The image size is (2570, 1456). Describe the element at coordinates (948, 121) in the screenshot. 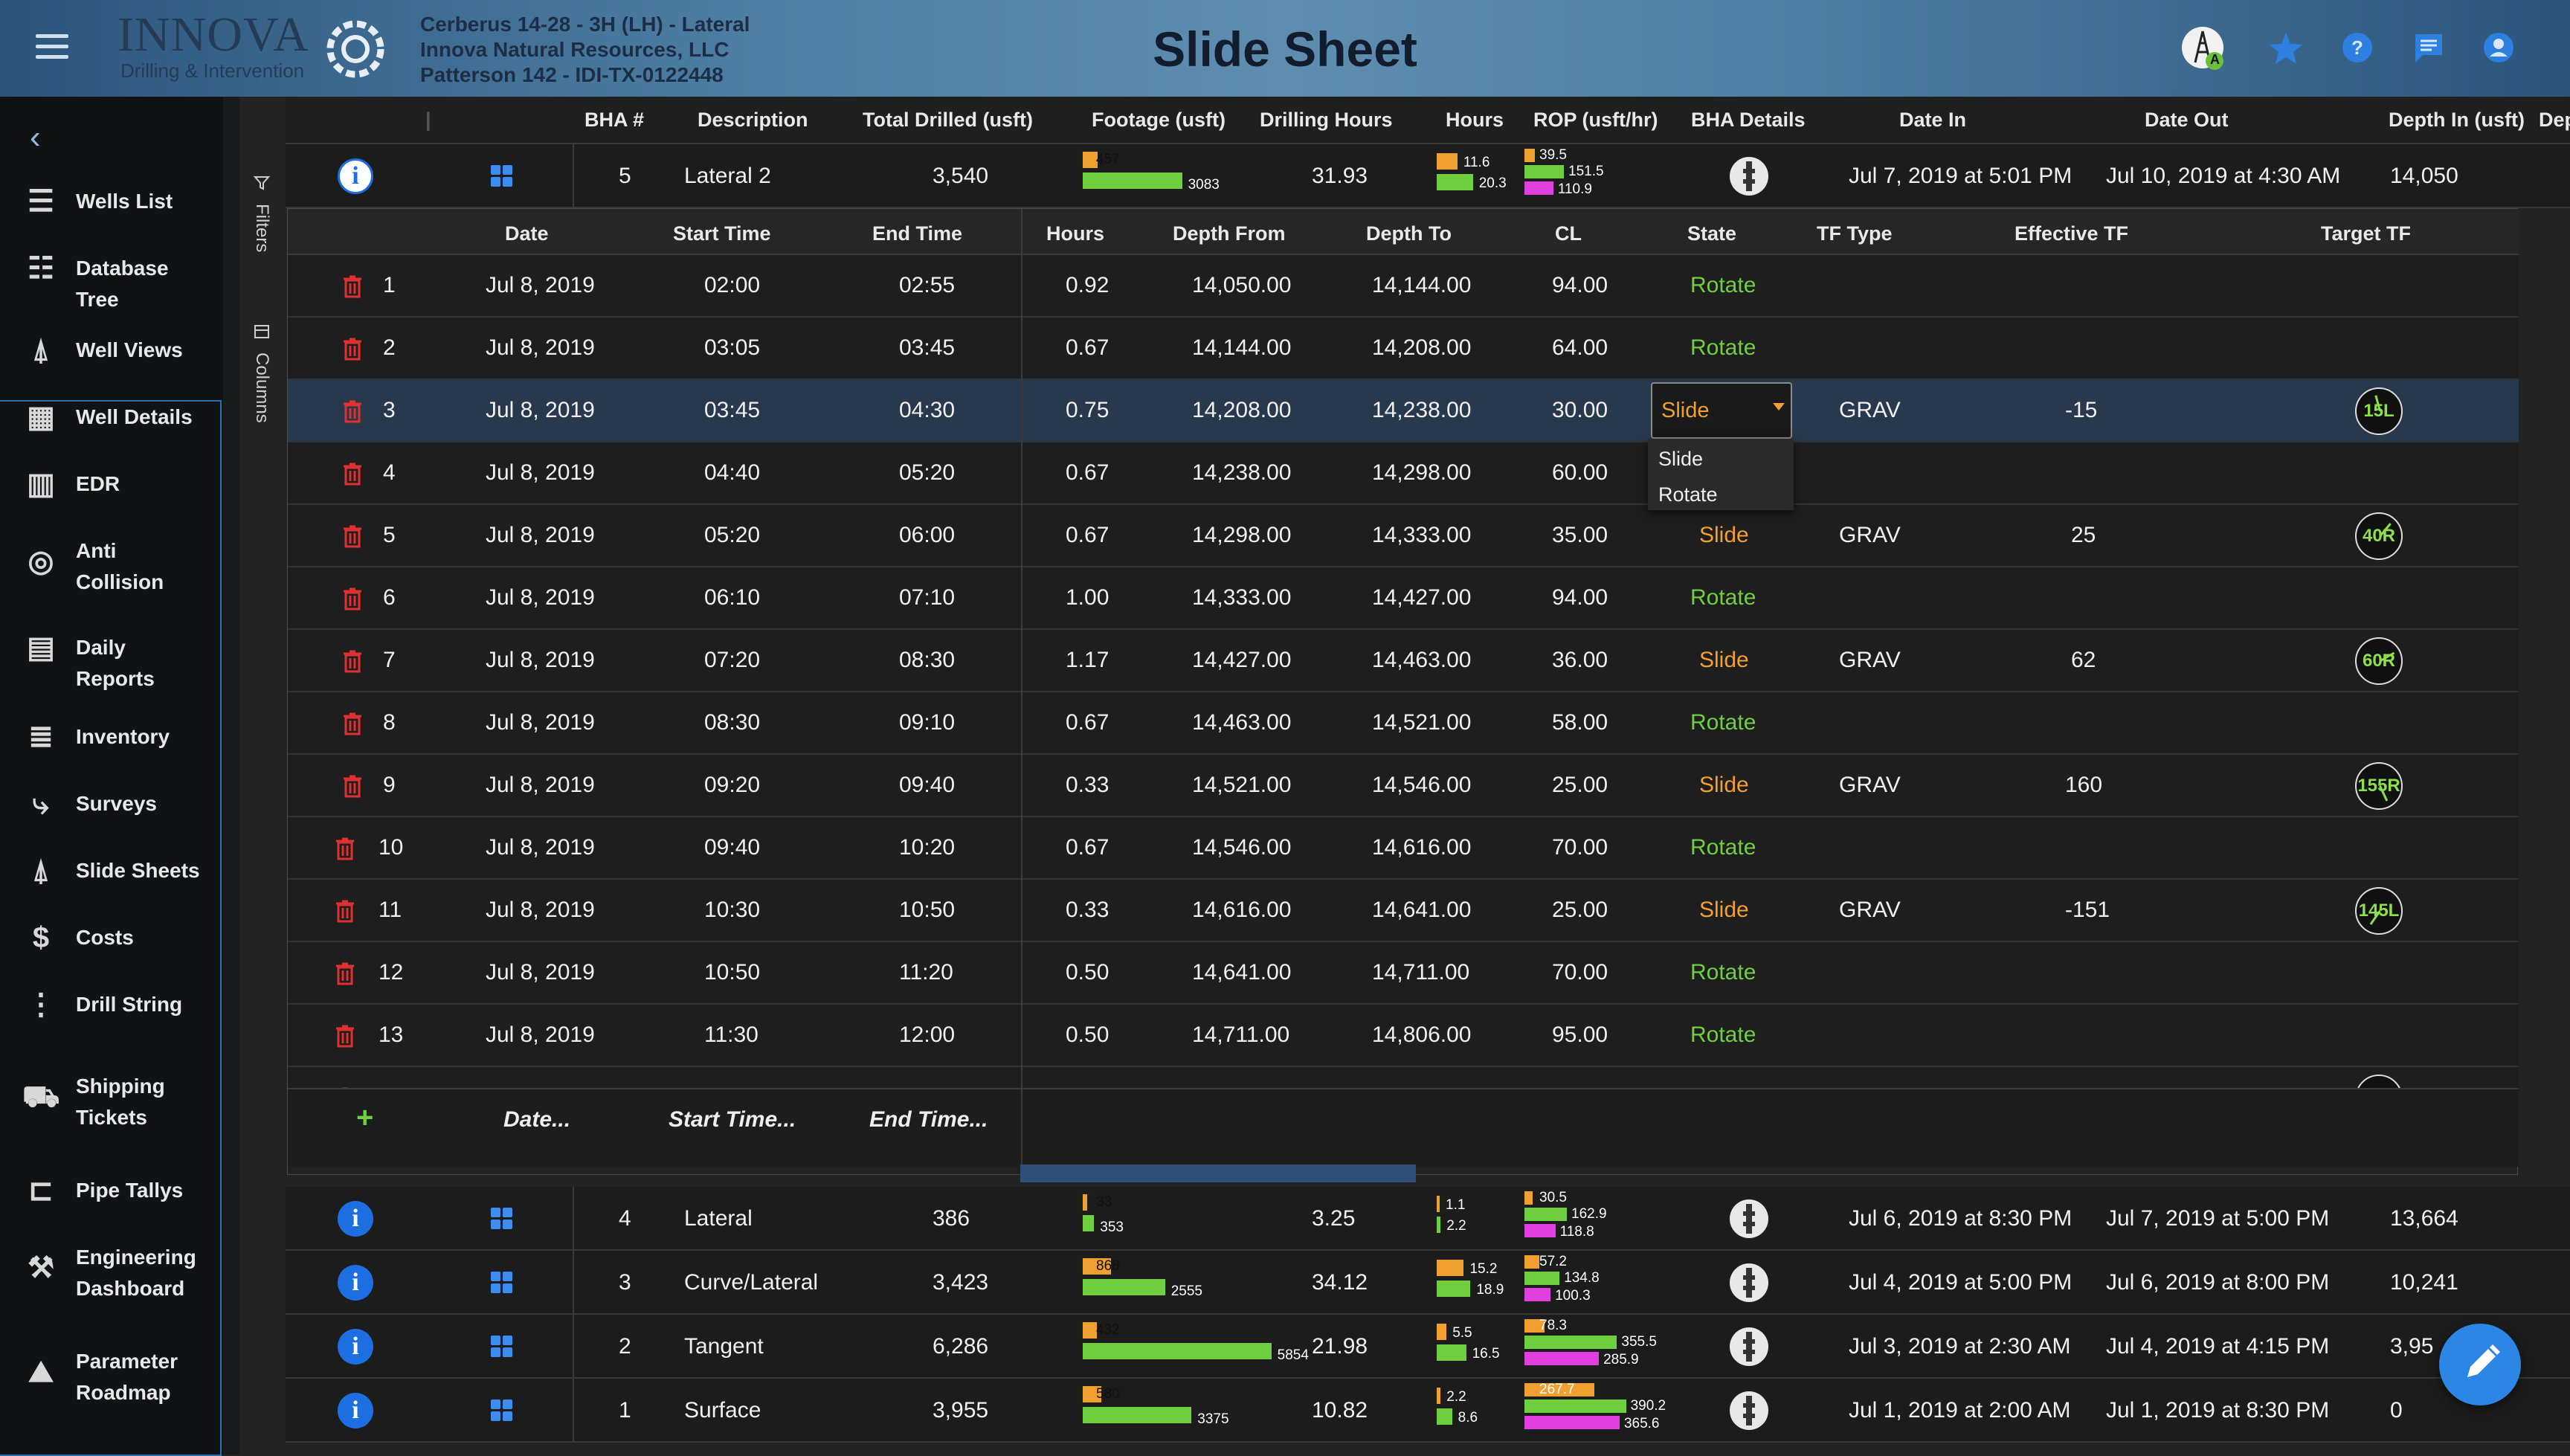

I see `bha-col-header: Total Drilled (usft)` at that location.